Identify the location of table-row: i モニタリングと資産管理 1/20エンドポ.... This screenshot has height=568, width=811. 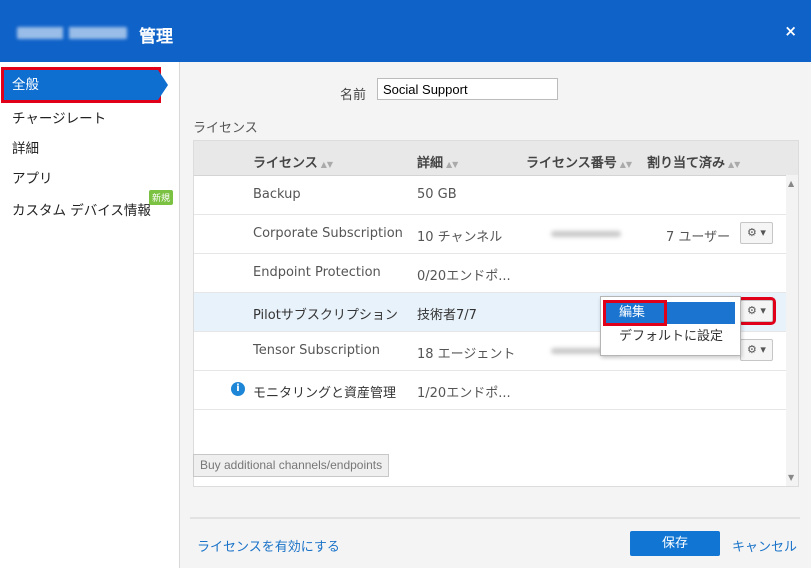
(490, 390).